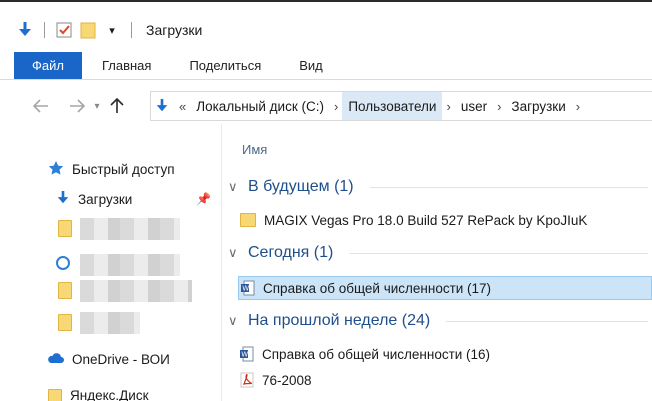 The height and width of the screenshot is (401, 652). Describe the element at coordinates (247, 380) in the screenshot. I see `pdf-icon` at that location.